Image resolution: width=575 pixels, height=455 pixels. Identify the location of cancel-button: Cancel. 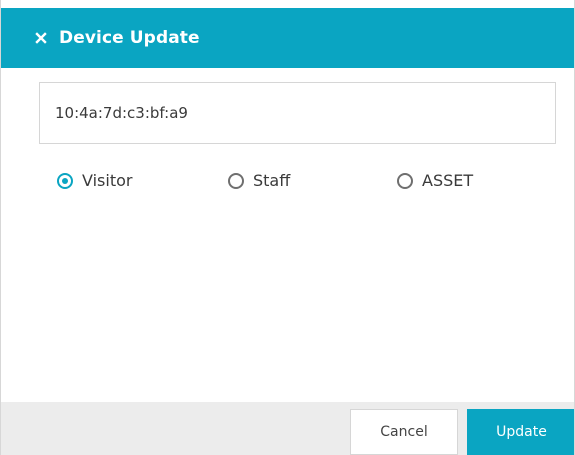
(404, 432).